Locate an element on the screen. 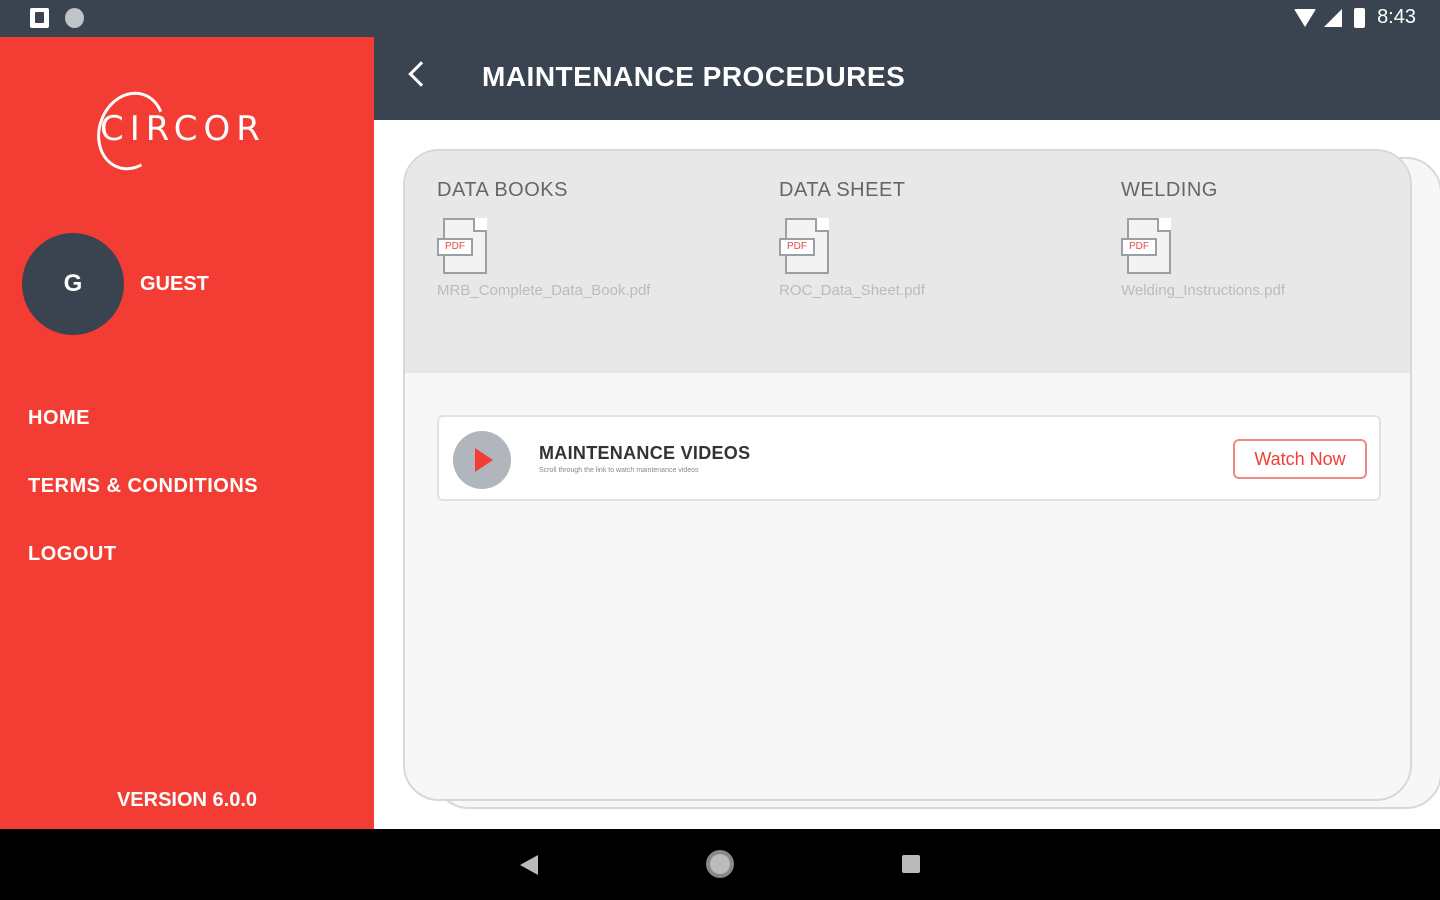 This screenshot has width=1440, height=900. sidebar-nav: HOME TERMS & CONDITIONS LOGOUT is located at coordinates (143, 509).